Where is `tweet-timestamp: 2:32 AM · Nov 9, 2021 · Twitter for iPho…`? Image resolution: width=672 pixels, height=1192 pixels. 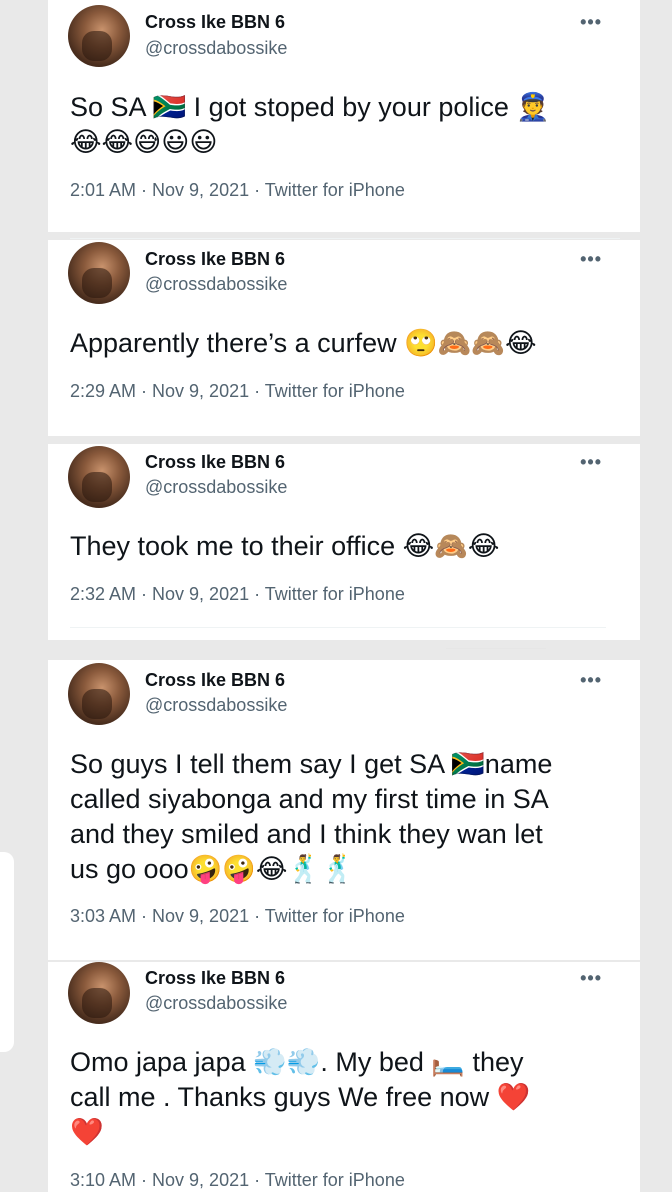 tweet-timestamp: 2:32 AM · Nov 9, 2021 · Twitter for iPho… is located at coordinates (237, 594).